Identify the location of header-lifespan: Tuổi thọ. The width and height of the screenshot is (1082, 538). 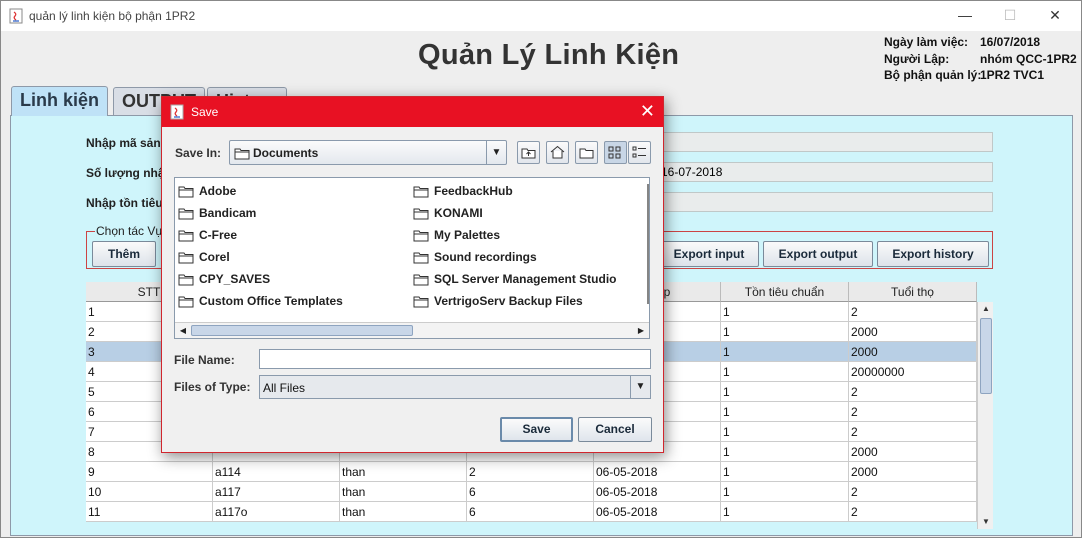
(913, 292).